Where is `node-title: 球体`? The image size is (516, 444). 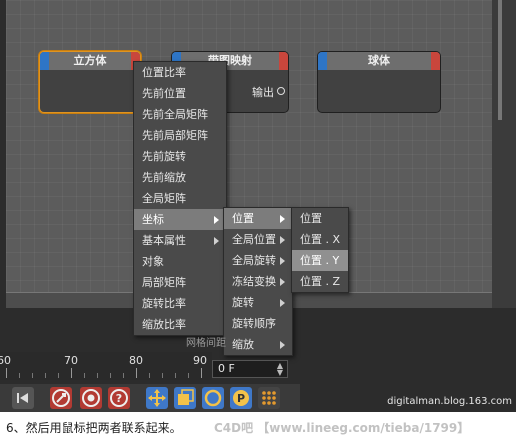
node-title: 球体 is located at coordinates (379, 61).